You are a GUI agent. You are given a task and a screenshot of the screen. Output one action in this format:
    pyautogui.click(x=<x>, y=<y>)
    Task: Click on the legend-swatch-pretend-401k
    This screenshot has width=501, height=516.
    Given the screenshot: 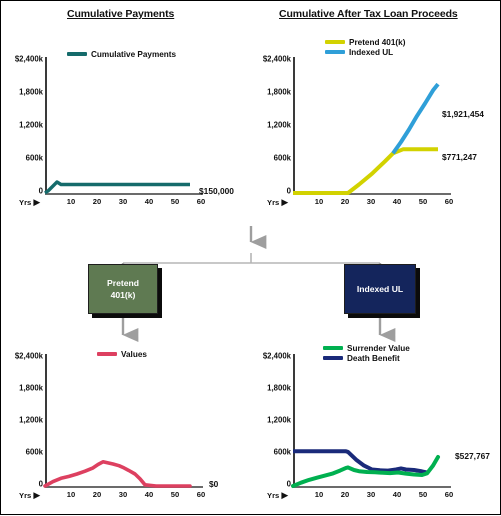 What is the action you would take?
    pyautogui.click(x=335, y=42)
    